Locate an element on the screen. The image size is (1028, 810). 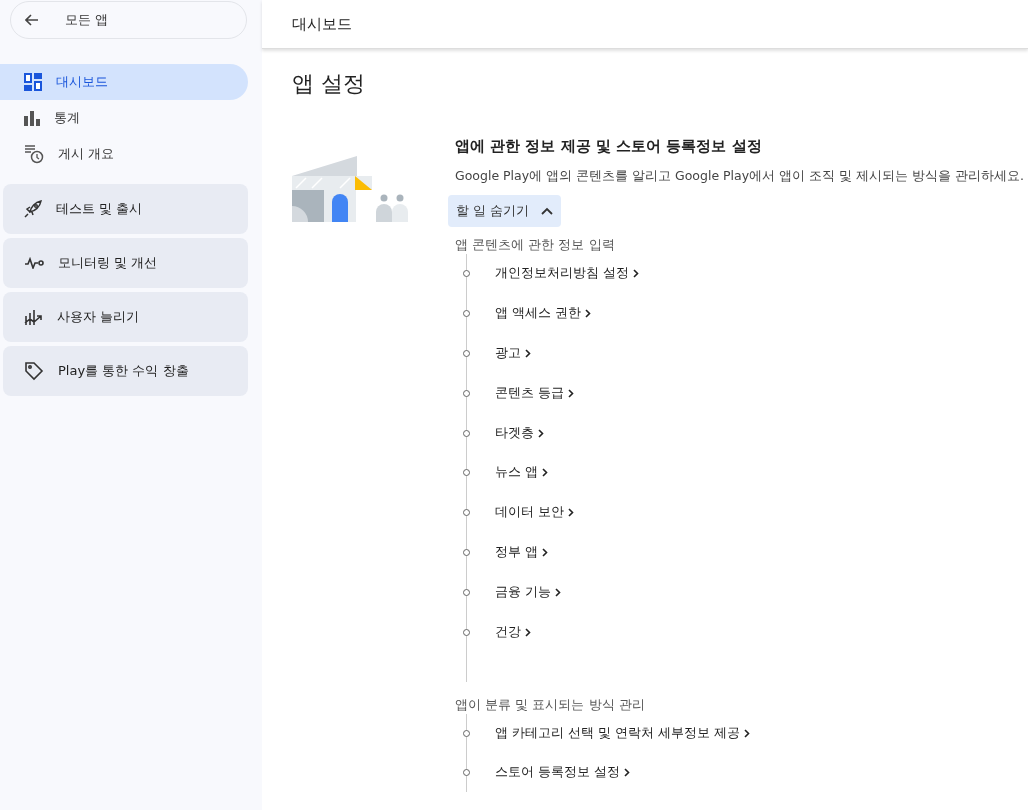
task-link: 앱 액세스 권한 is located at coordinates (543, 314).